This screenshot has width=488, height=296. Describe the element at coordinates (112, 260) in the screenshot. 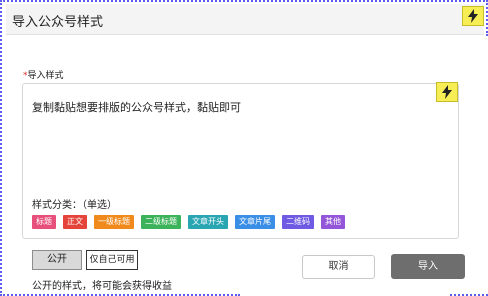

I see `private-toggle-button: 仅自己可用` at that location.